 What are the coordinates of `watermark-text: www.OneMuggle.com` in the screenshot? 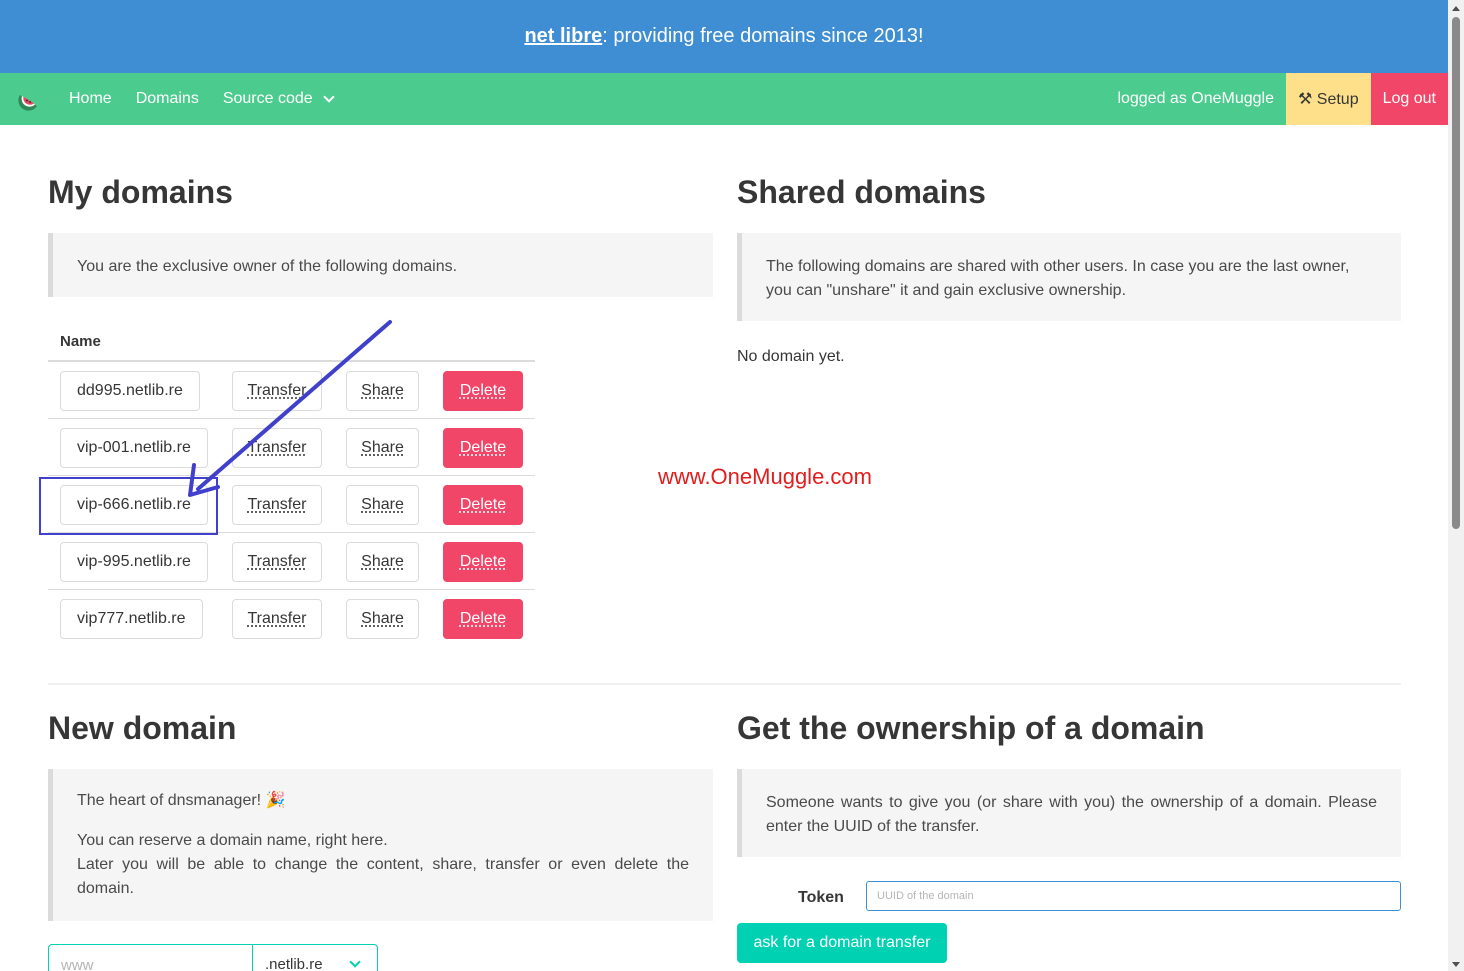 It's located at (765, 476).